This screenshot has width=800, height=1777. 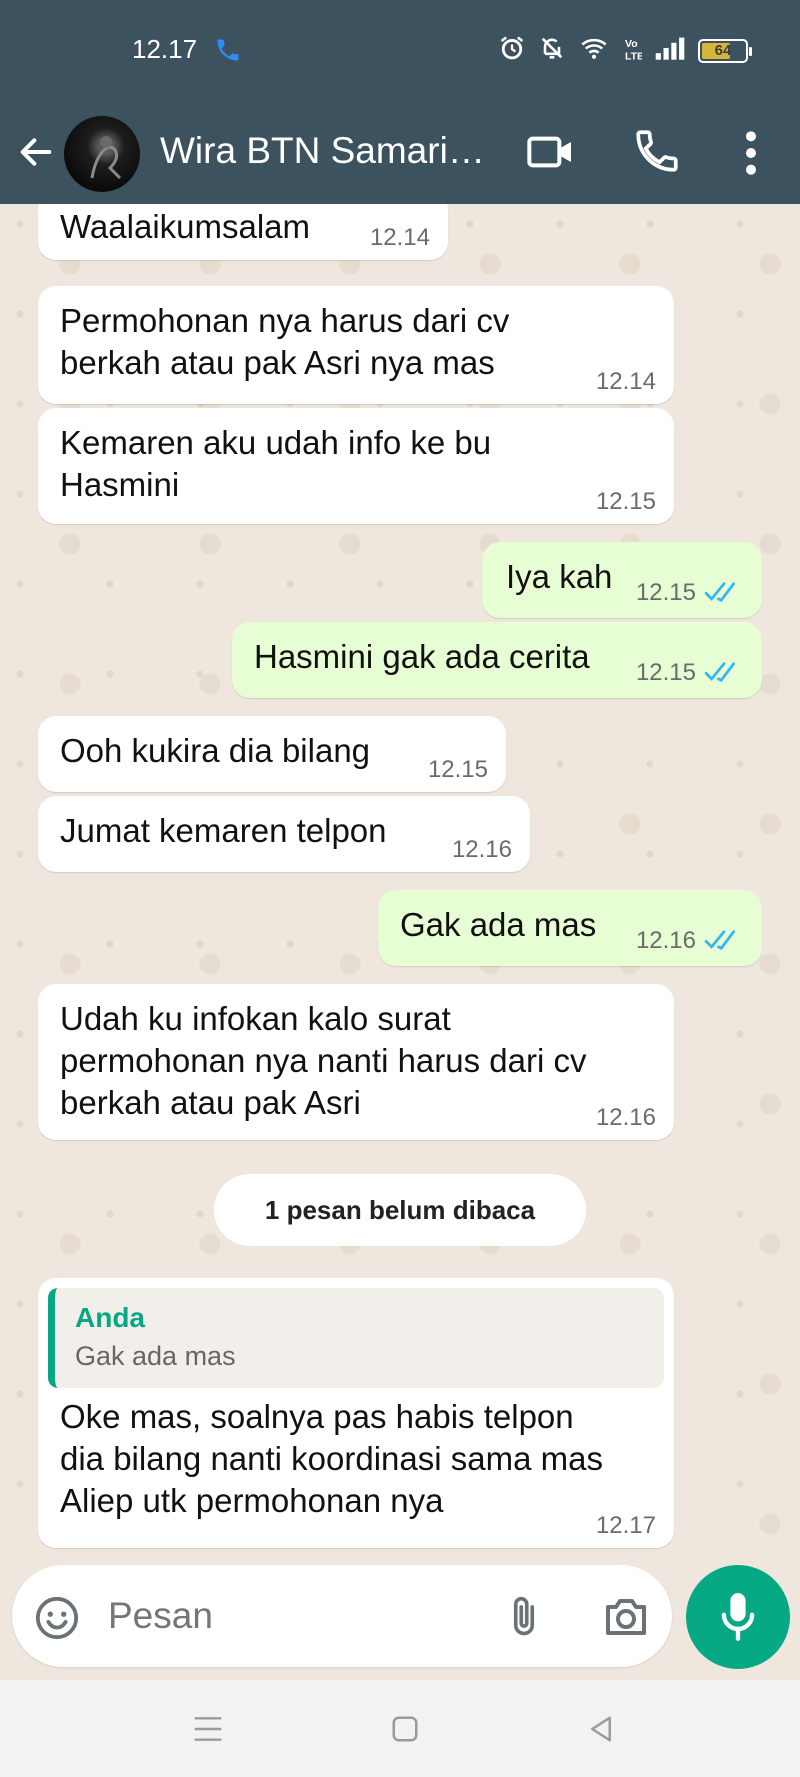 What do you see at coordinates (208, 1731) in the screenshot?
I see `menu-icon` at bounding box center [208, 1731].